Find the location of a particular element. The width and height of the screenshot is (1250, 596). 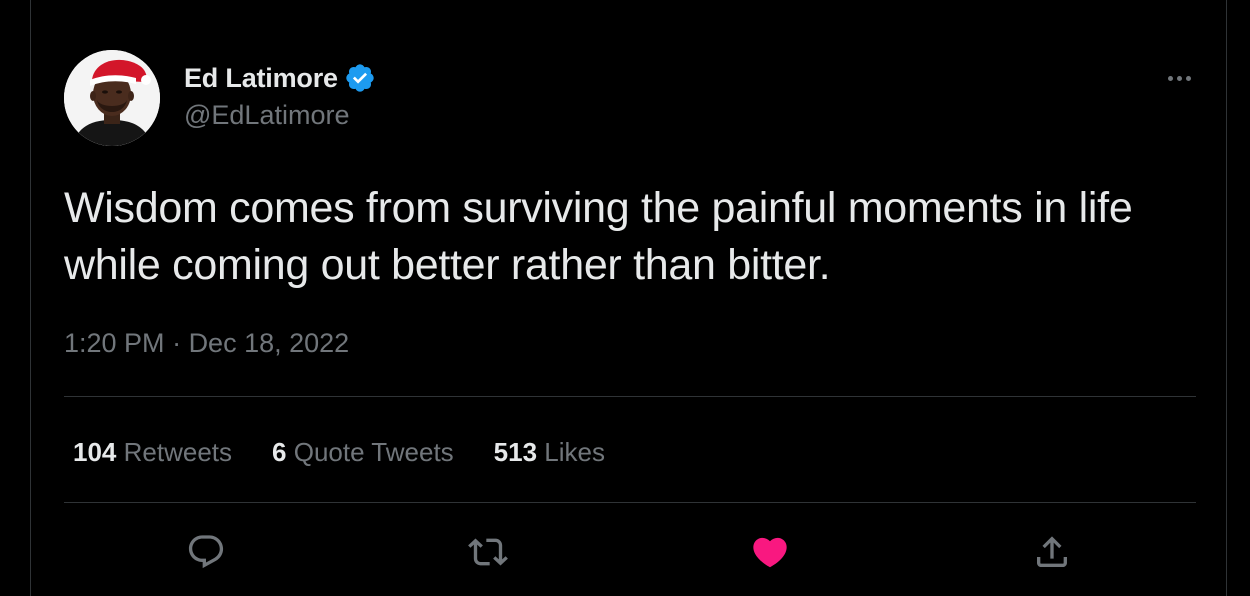

avatar is located at coordinates (112, 98).